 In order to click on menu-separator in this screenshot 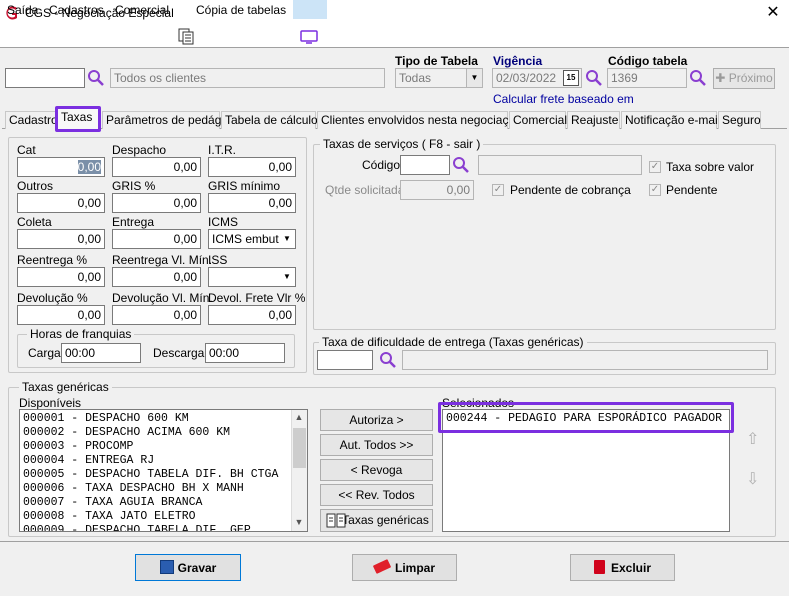, I will do `click(394, 47)`.